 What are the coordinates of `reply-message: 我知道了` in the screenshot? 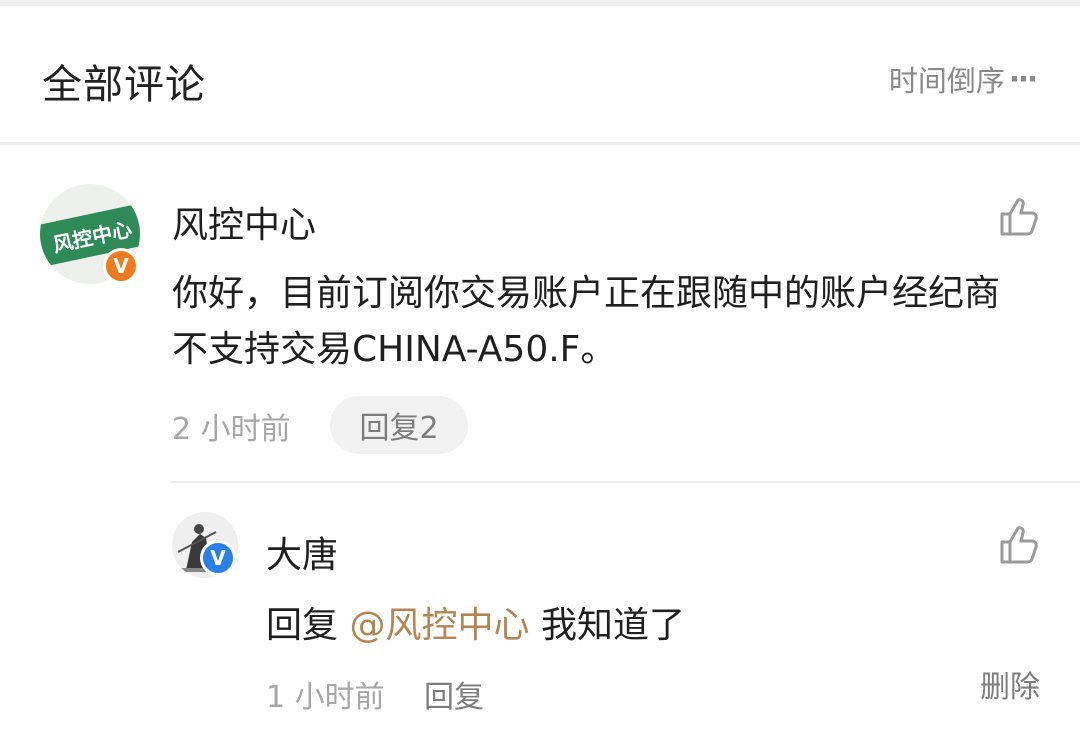 It's located at (612, 625).